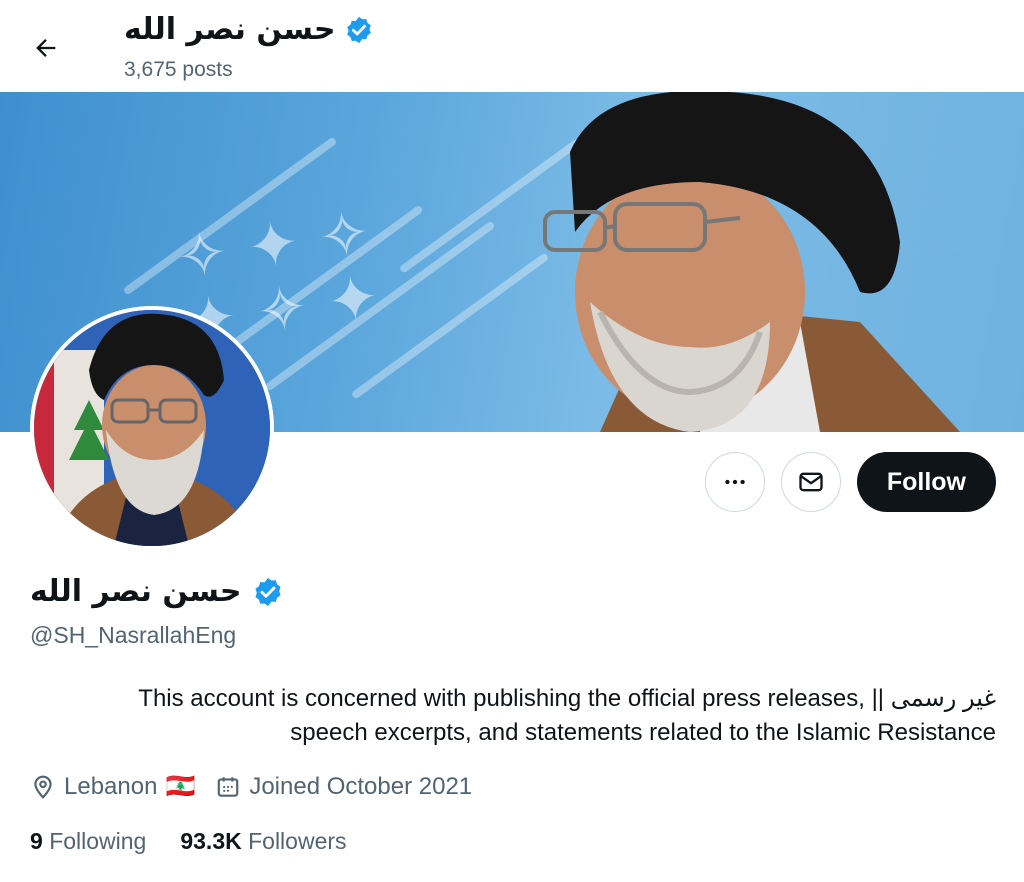 This screenshot has height=882, width=1024. I want to click on profile-stats: 9 Following 93.3K Followers, so click(188, 841).